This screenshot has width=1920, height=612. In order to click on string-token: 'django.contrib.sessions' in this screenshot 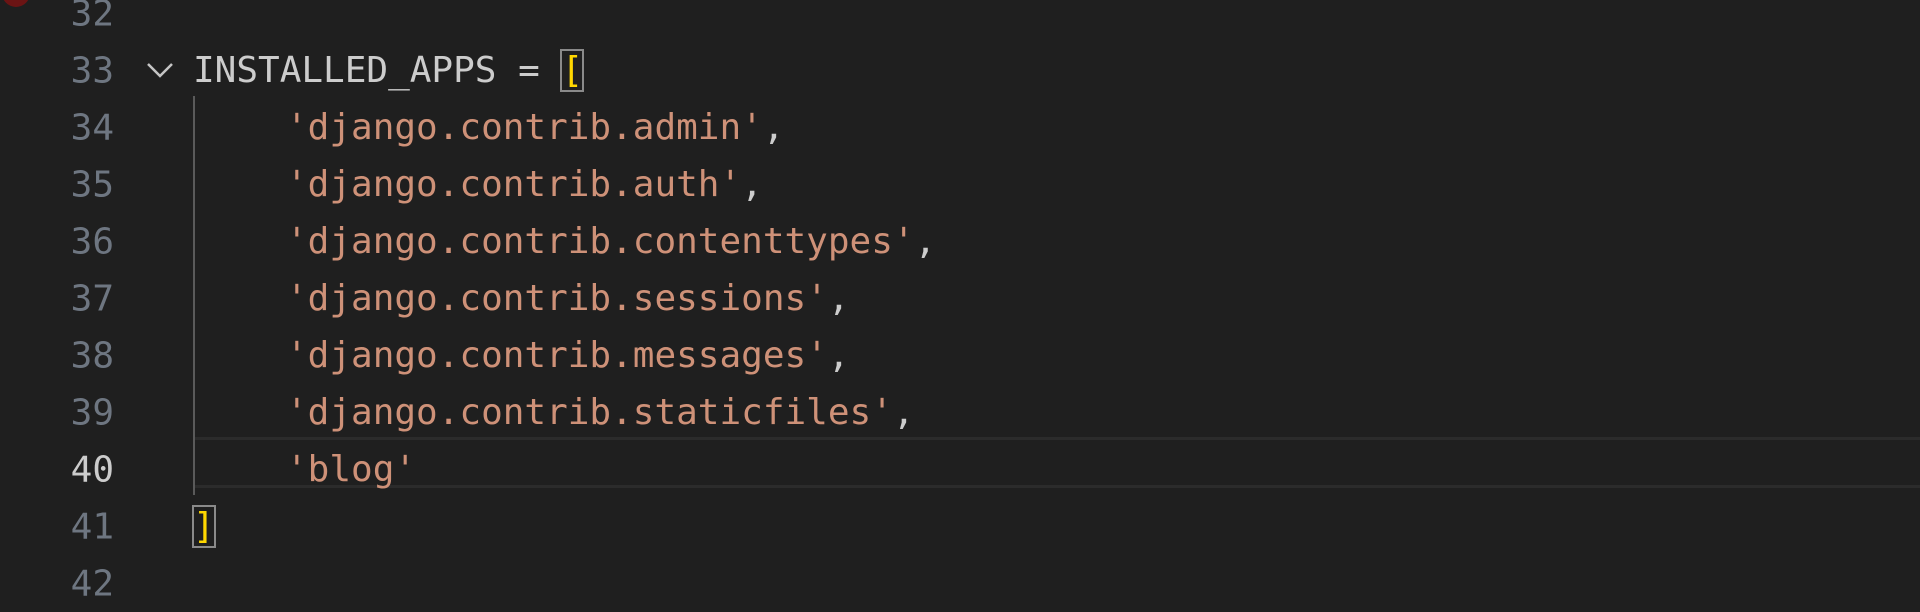, I will do `click(557, 298)`.